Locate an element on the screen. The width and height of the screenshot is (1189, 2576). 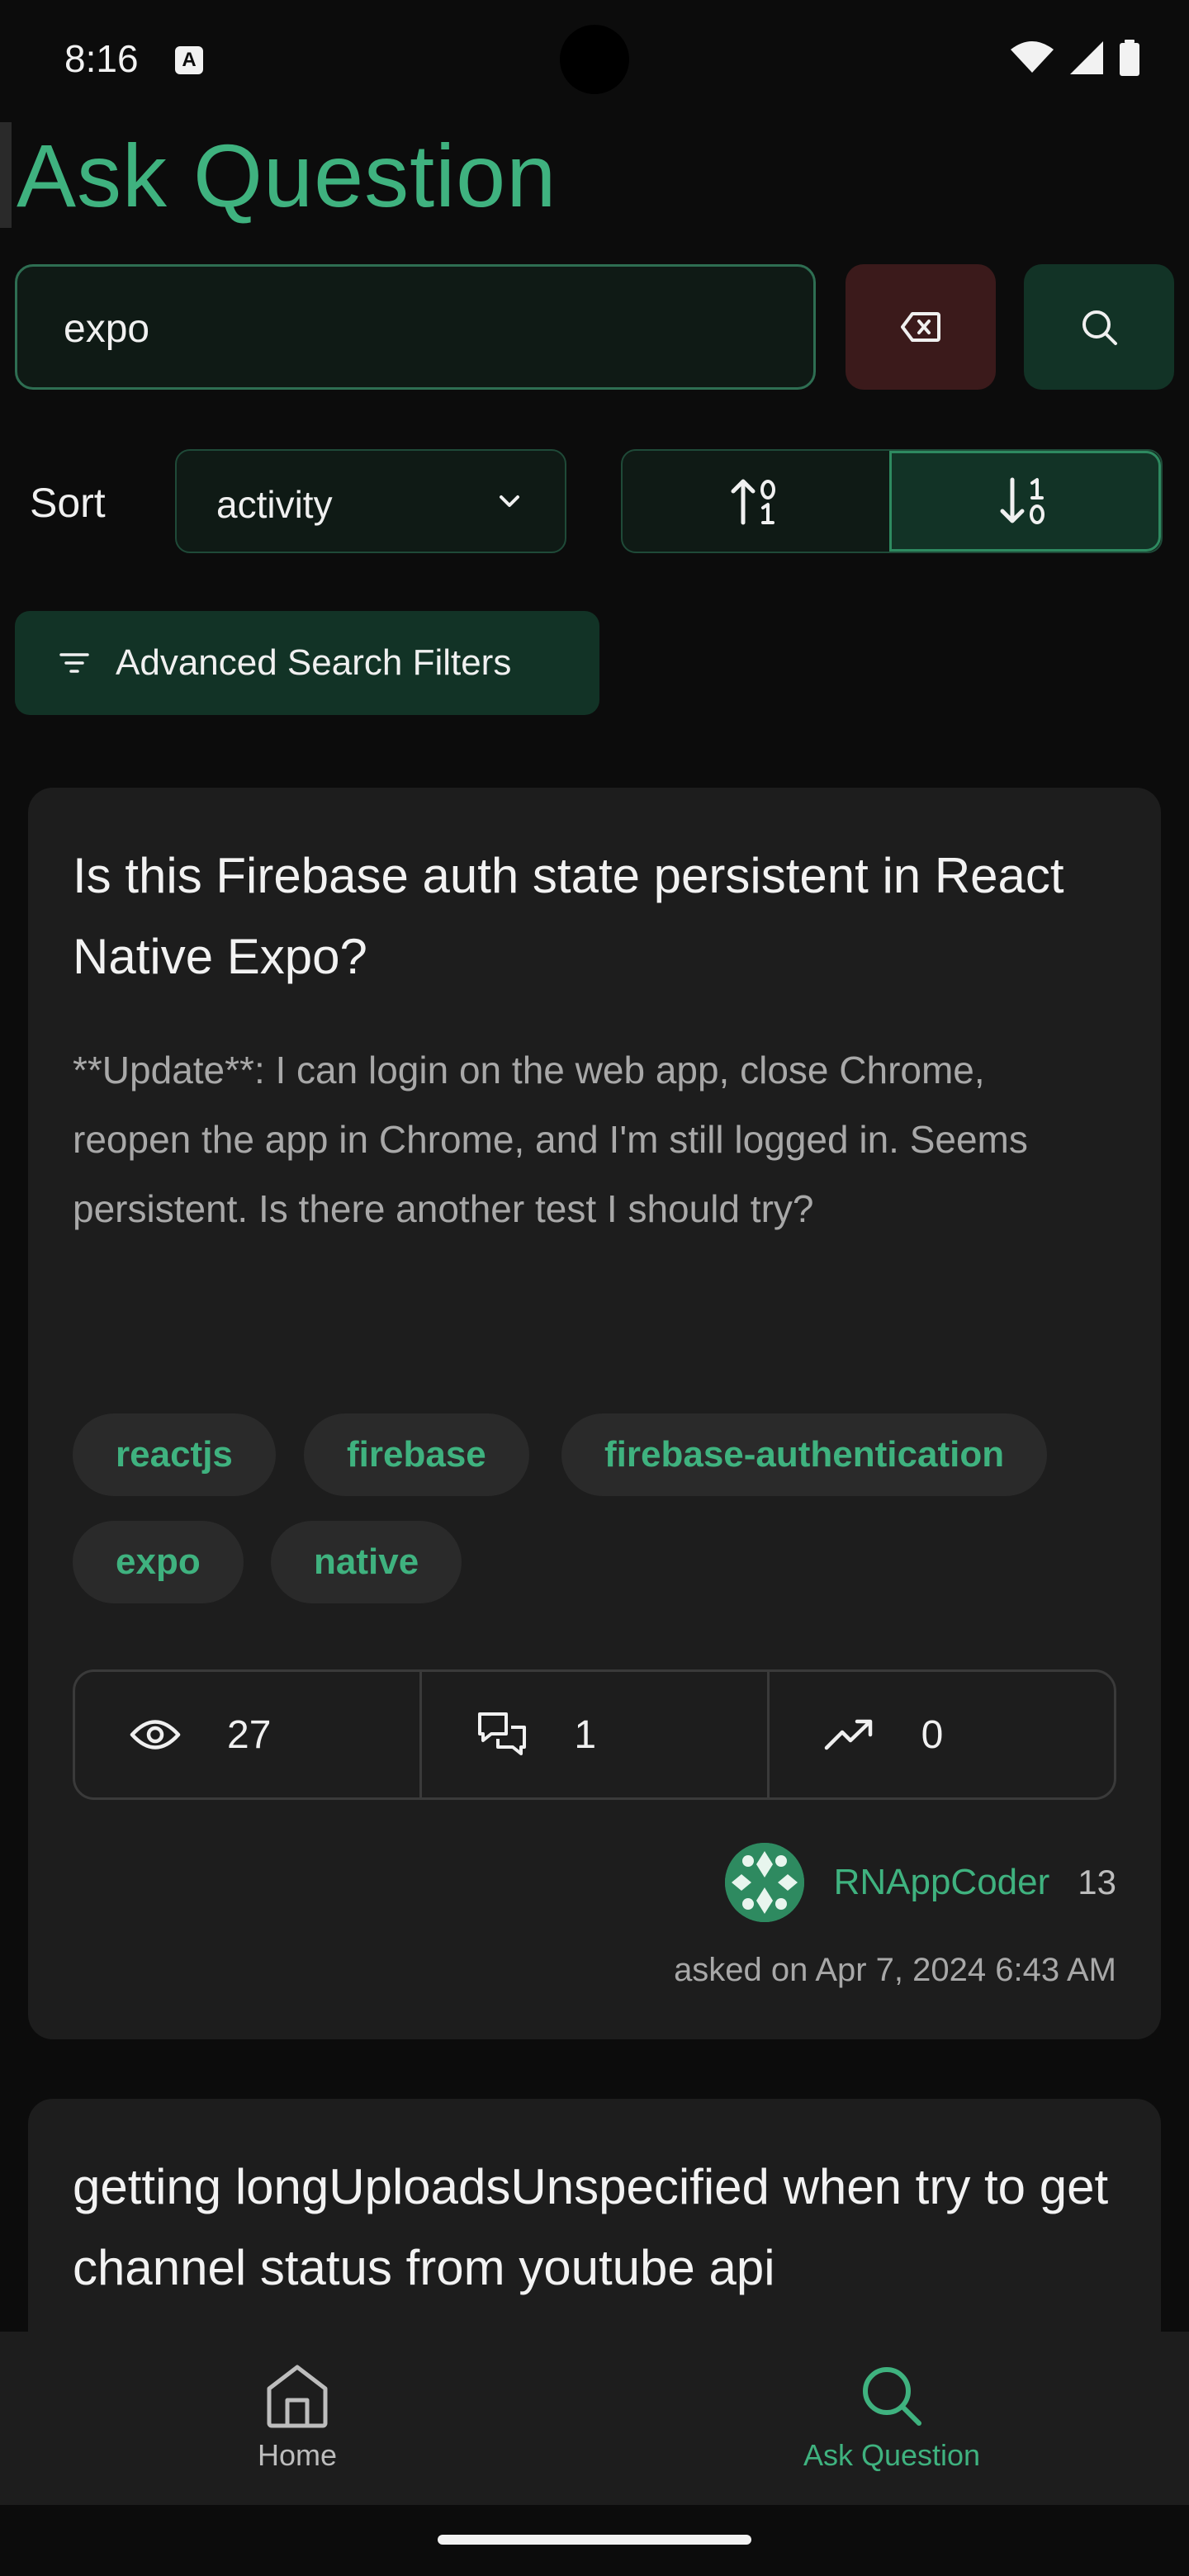
nav-ask-question: Ask Question is located at coordinates (891, 2418).